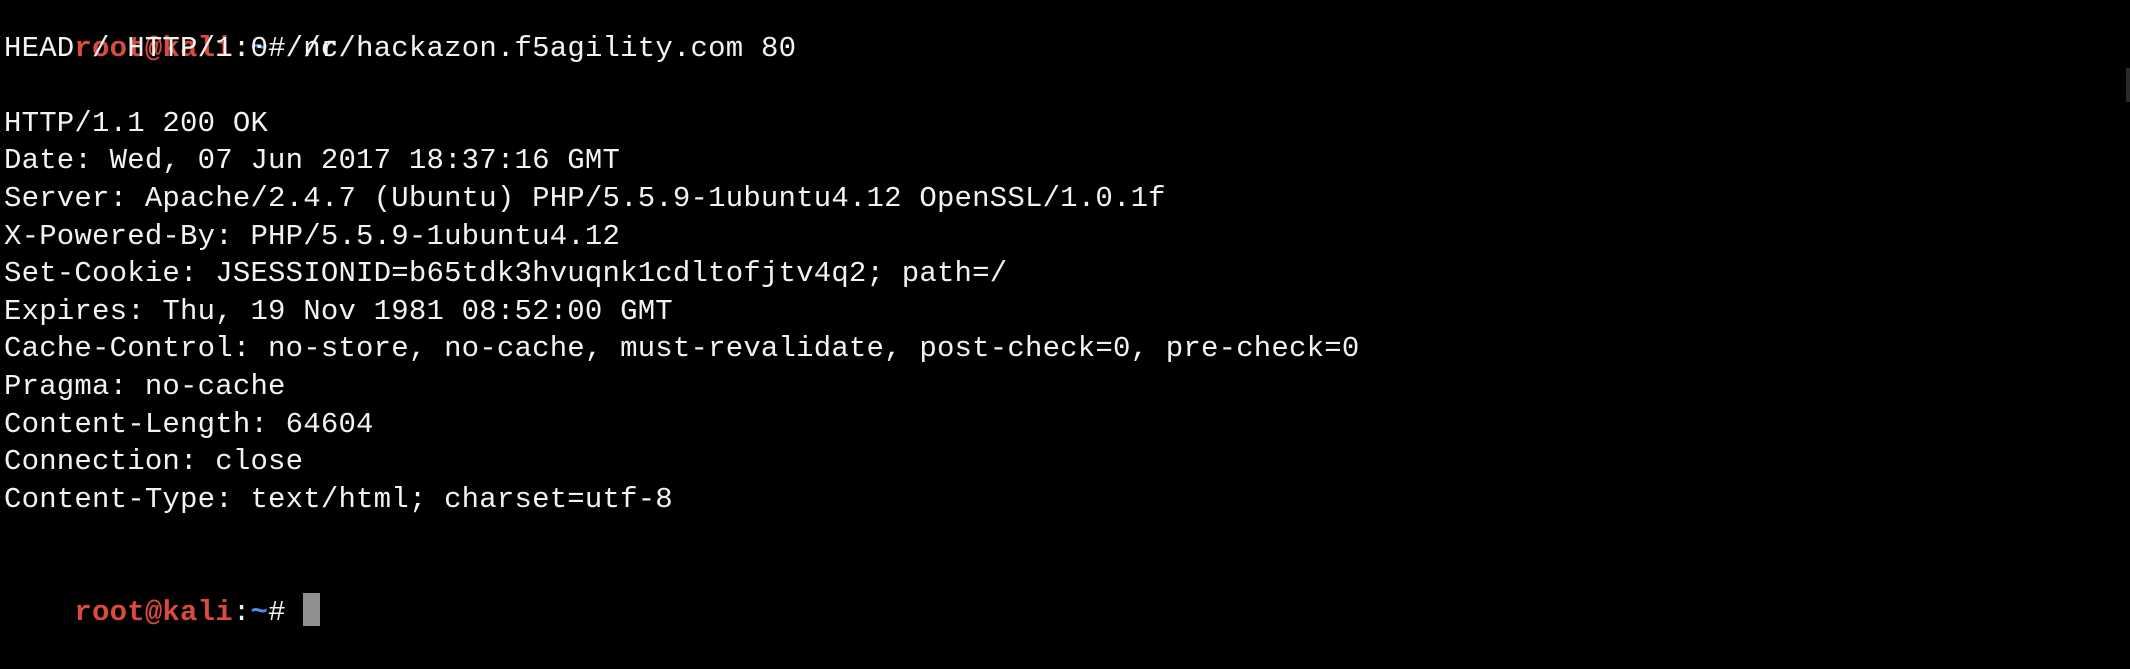 This screenshot has width=2130, height=669. Describe the element at coordinates (286, 612) in the screenshot. I see `prompt-hash: #` at that location.